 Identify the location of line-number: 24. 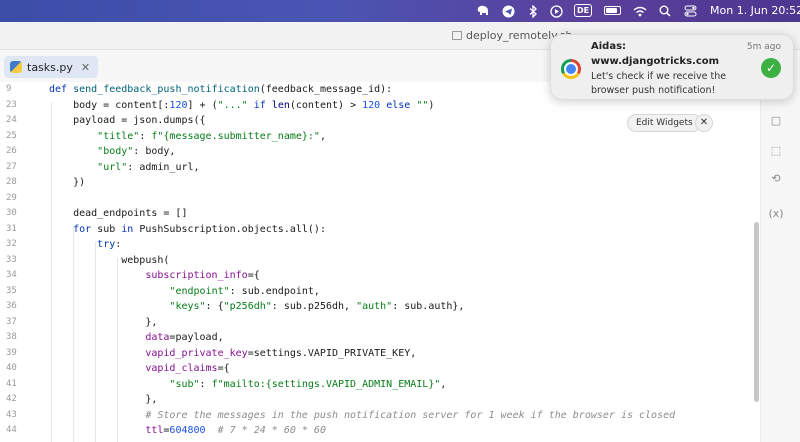
(11, 120).